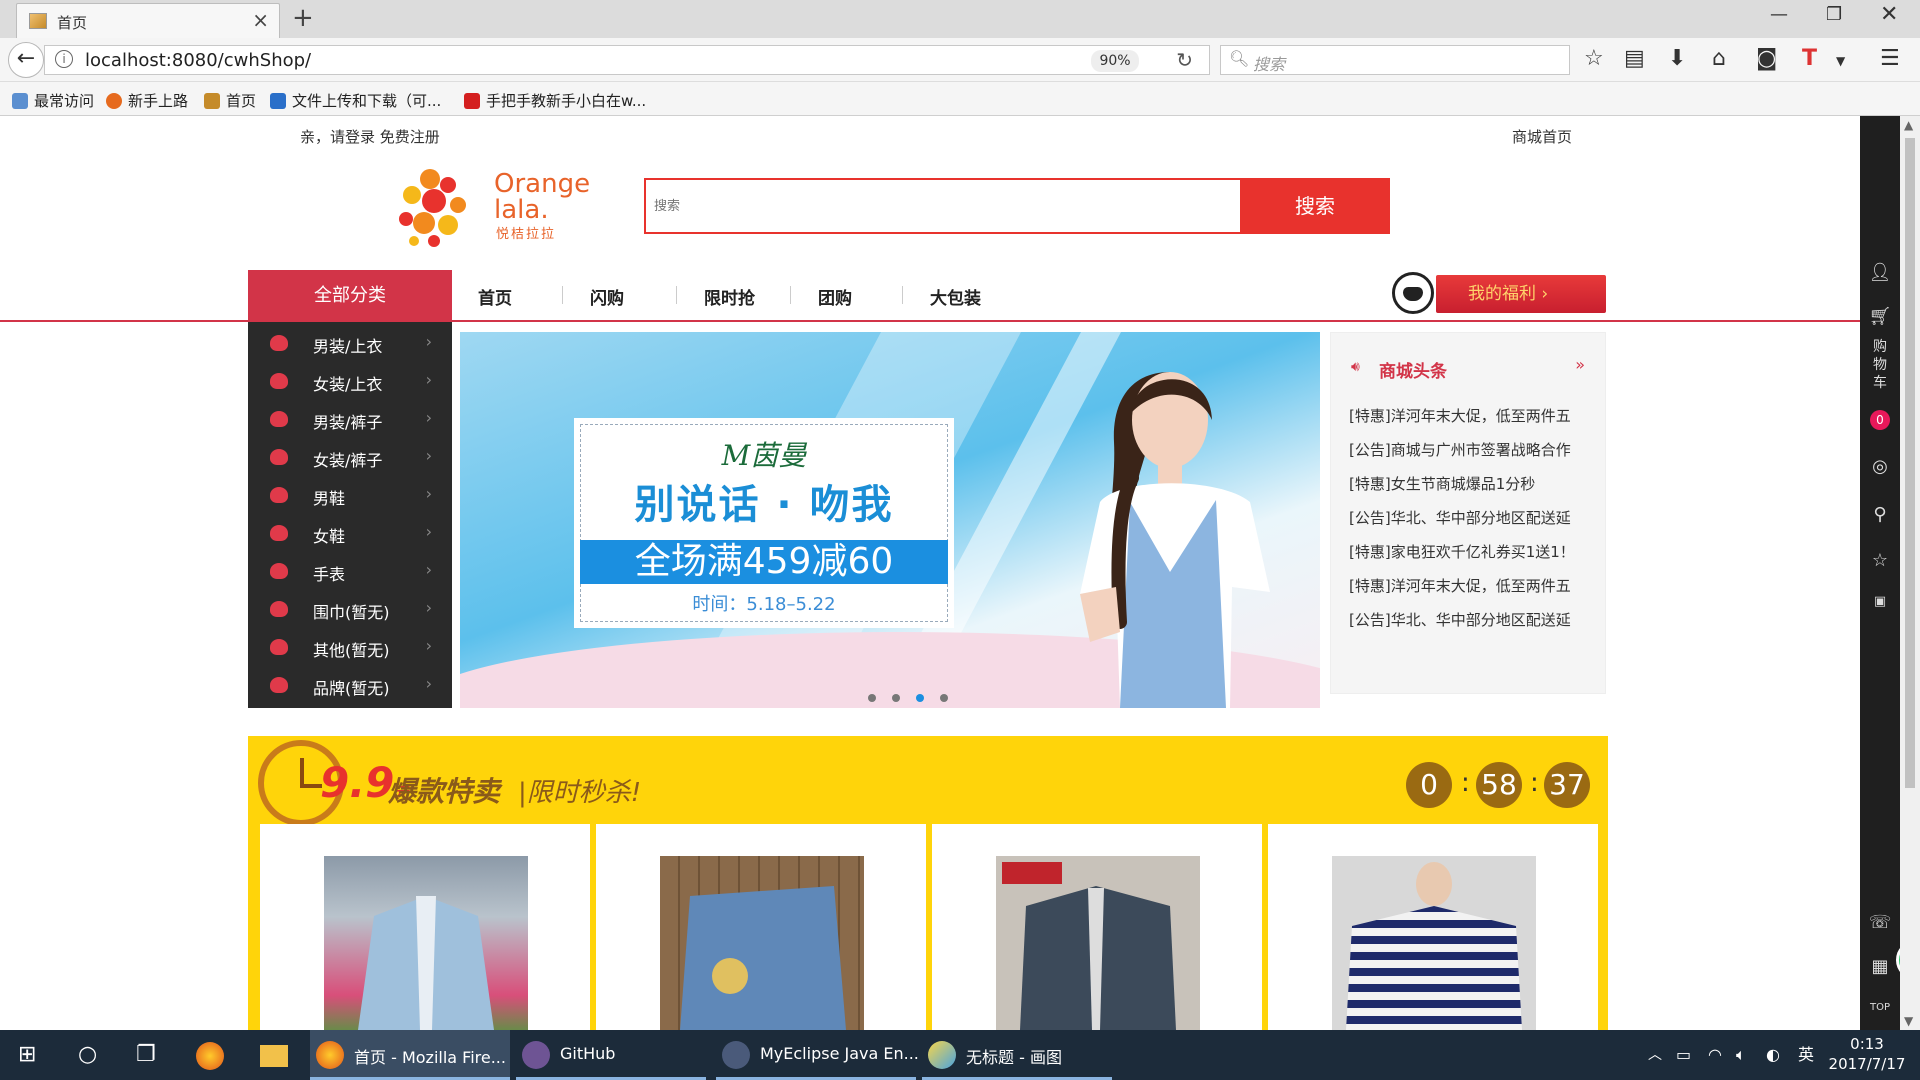 The height and width of the screenshot is (1080, 1920). What do you see at coordinates (148, 20) in the screenshot?
I see `browser-tab: 首页 ×` at bounding box center [148, 20].